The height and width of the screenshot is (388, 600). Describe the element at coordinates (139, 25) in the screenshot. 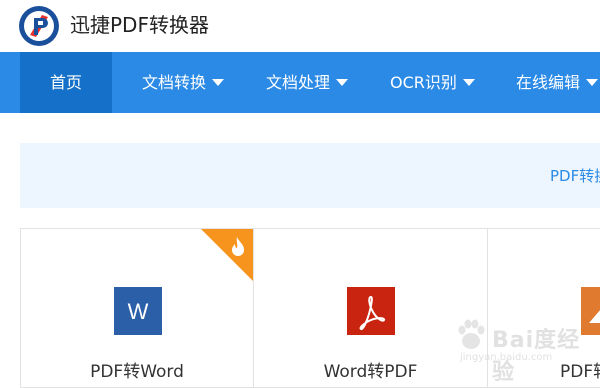

I see `app-title: 迅捷PDF转换器` at that location.